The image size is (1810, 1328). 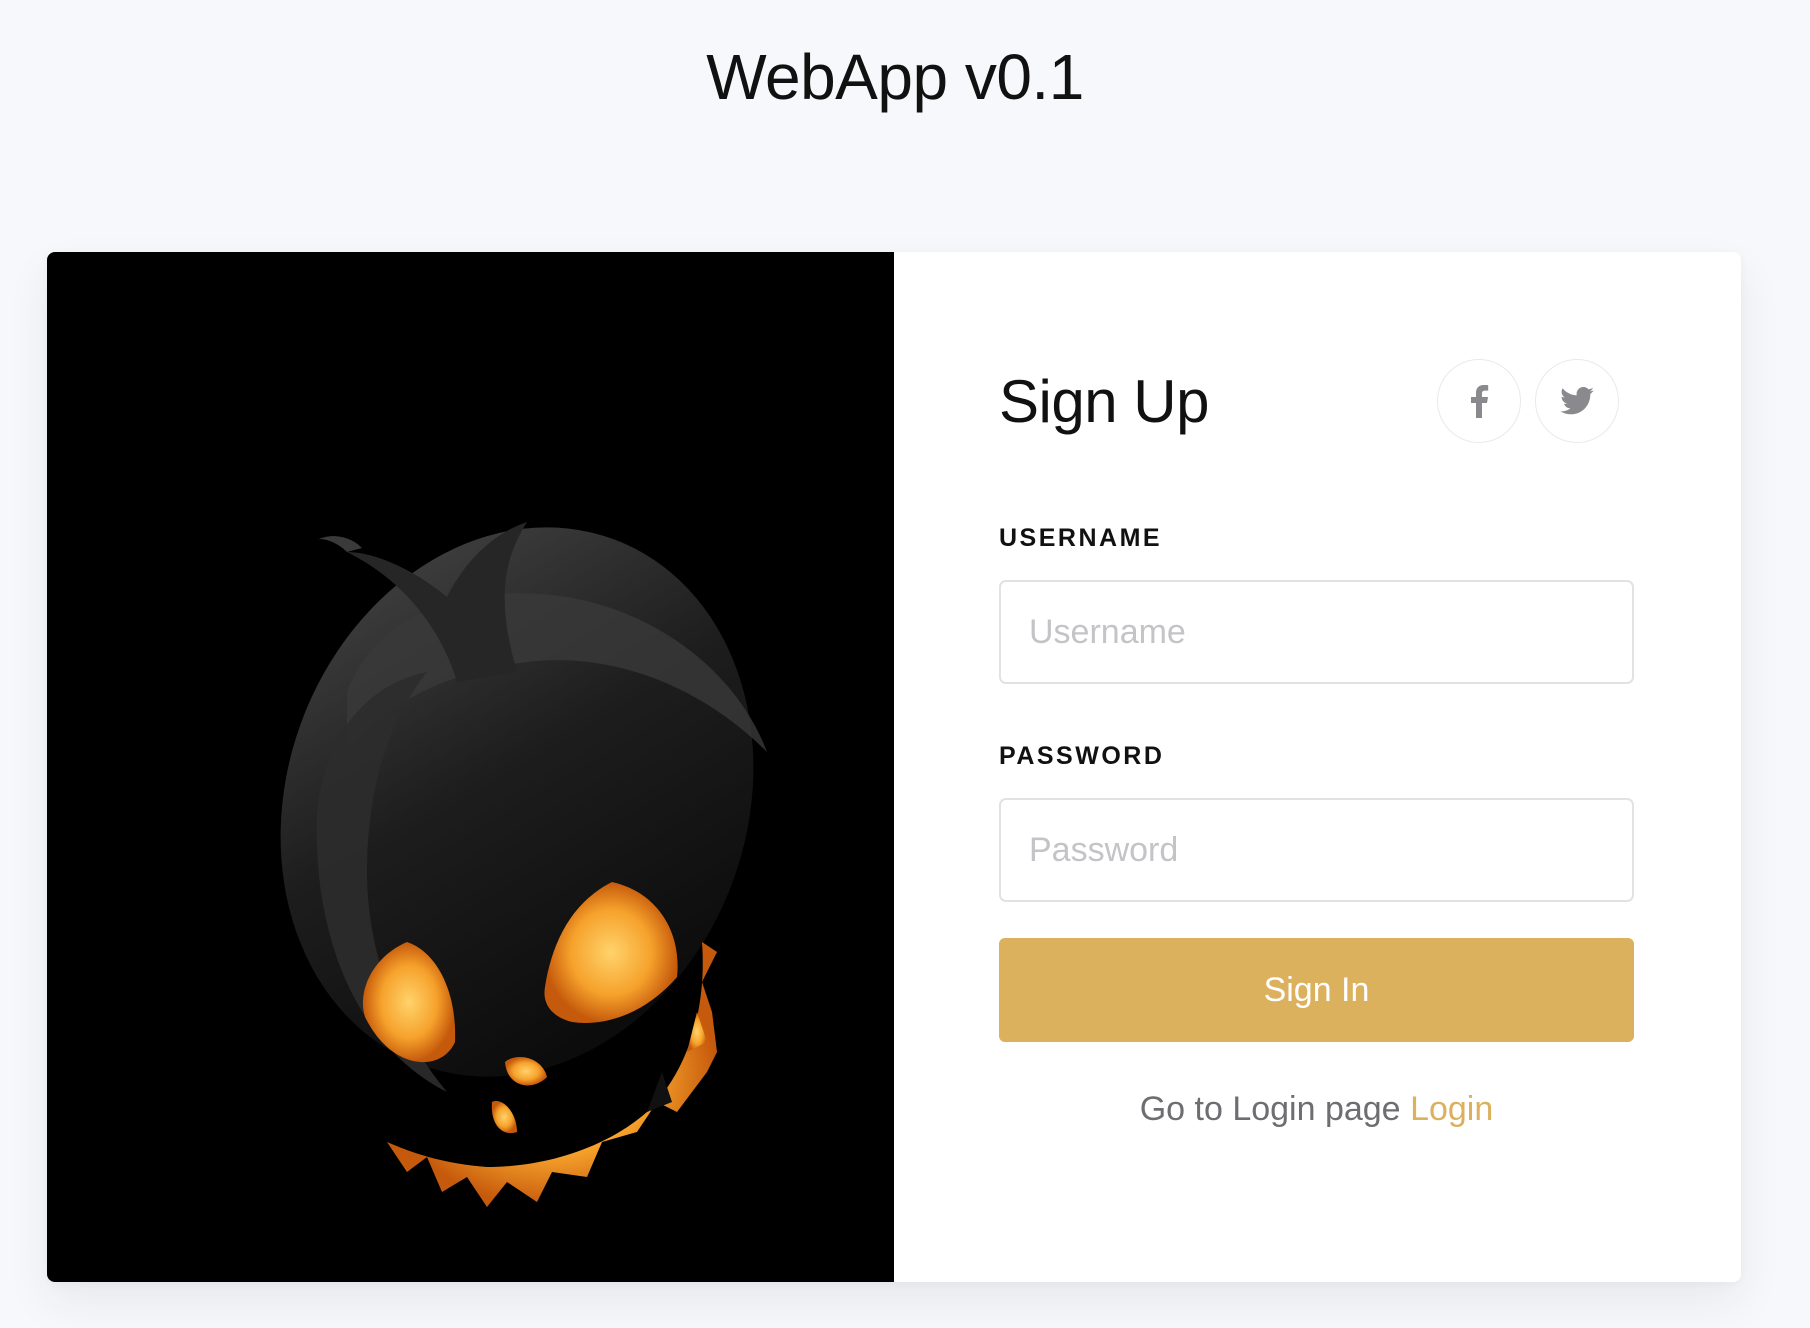 I want to click on login-link: Login, so click(x=1451, y=1109).